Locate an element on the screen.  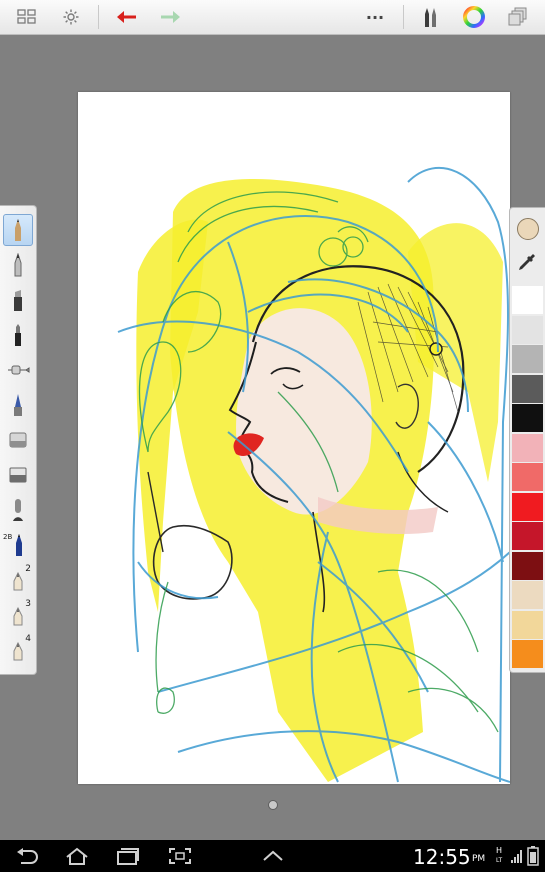
smudge-icon is located at coordinates (18, 510).